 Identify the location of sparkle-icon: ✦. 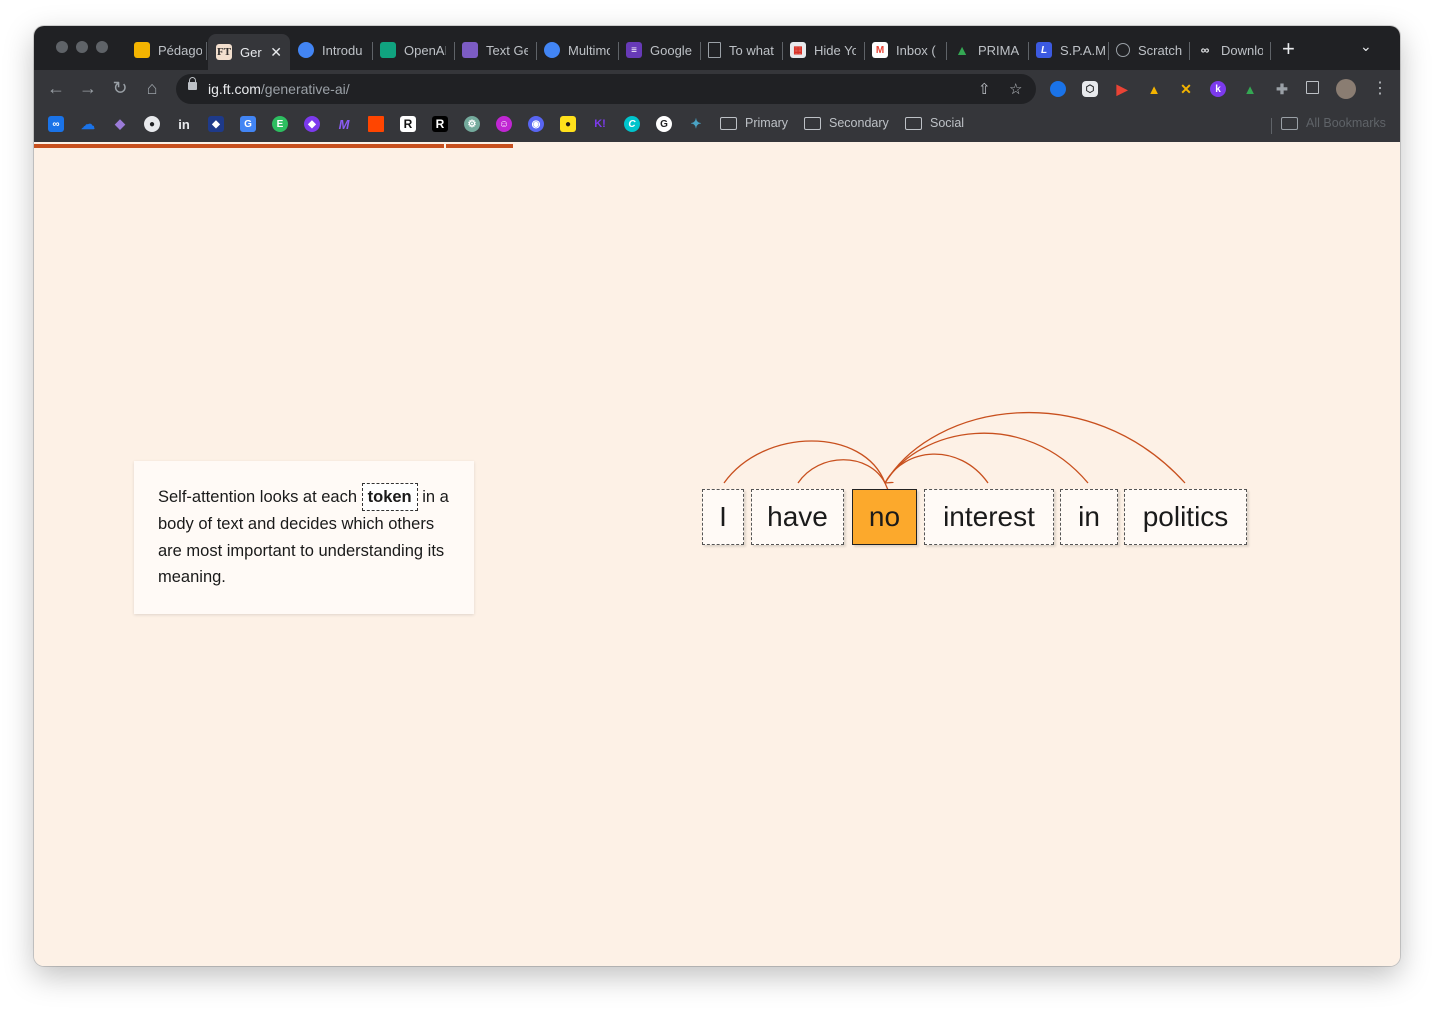
(696, 124).